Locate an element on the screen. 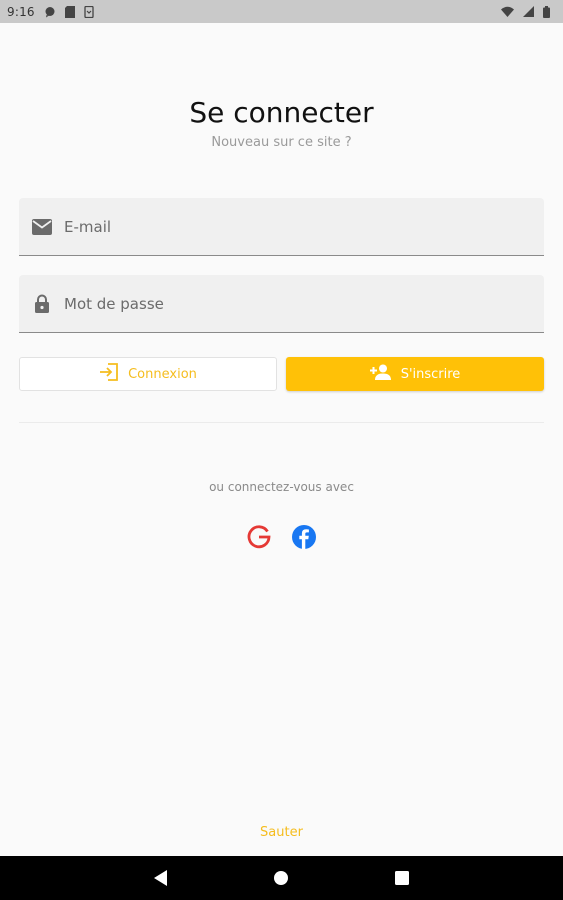  facebook-login-button is located at coordinates (304, 537).